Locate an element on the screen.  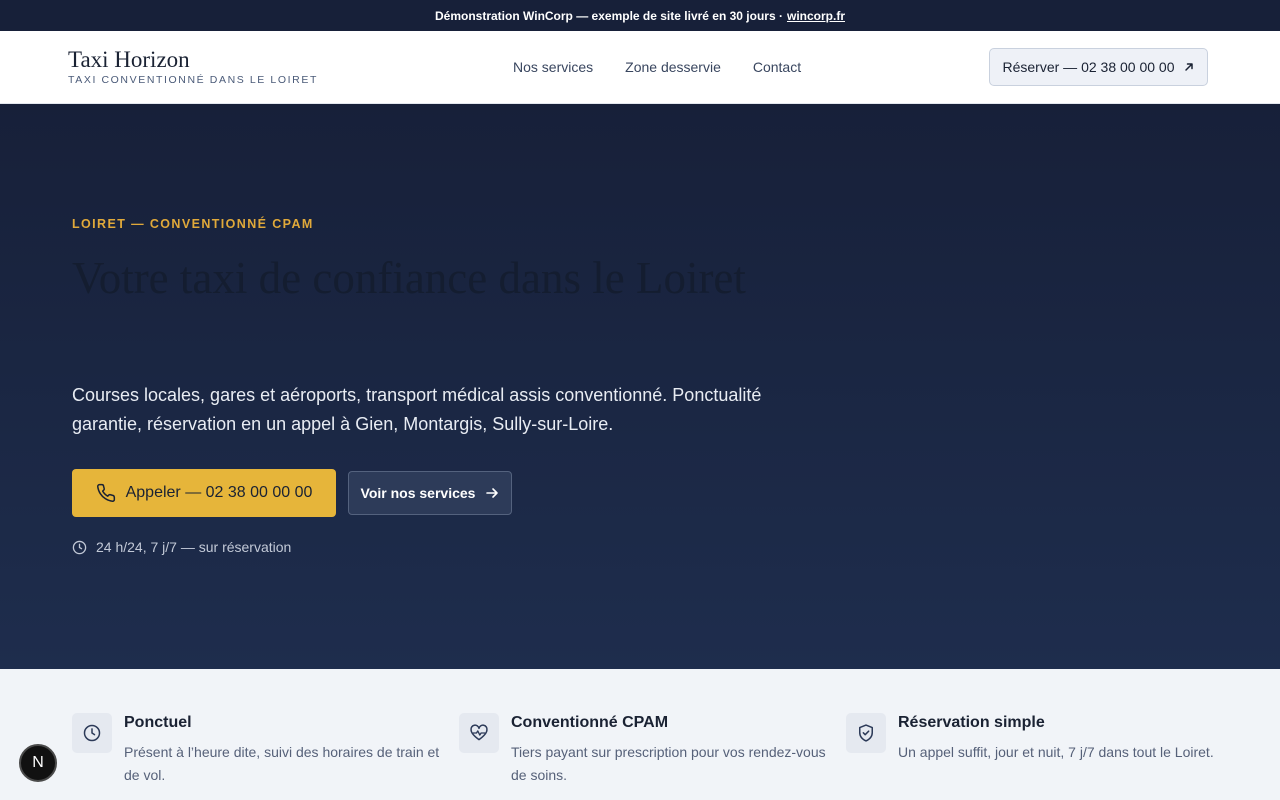
services-button: Voir nos services is located at coordinates (430, 493).